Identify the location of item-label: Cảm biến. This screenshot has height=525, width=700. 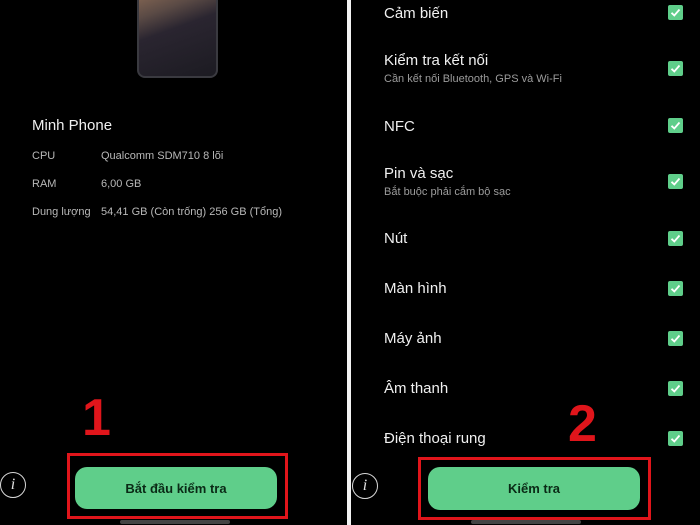
(416, 13).